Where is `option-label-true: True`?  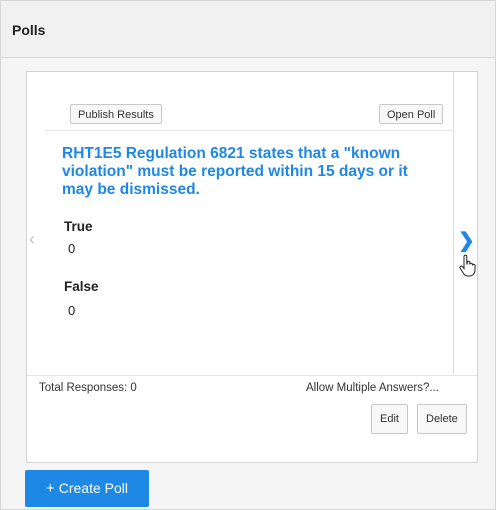 option-label-true: True is located at coordinates (78, 226).